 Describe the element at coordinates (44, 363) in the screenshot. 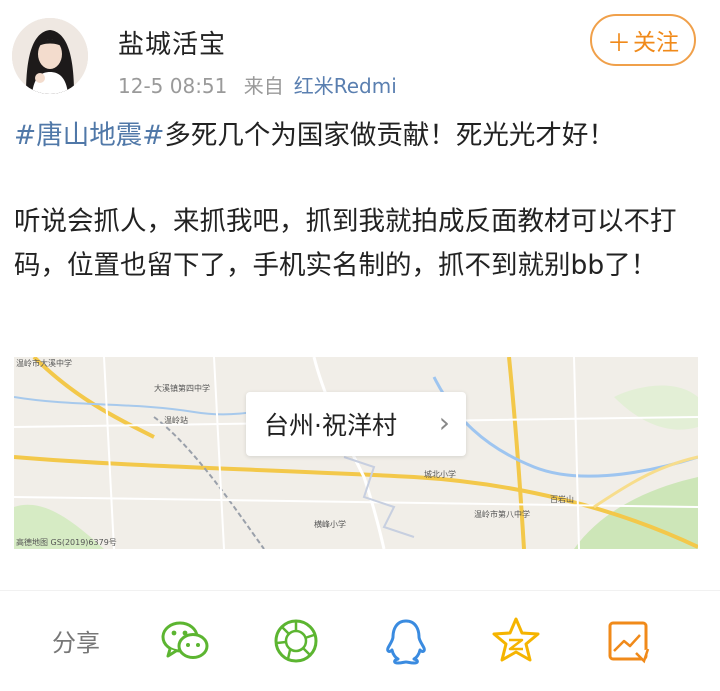

I see `map-label-top-left: 温岭市大溪中学` at that location.